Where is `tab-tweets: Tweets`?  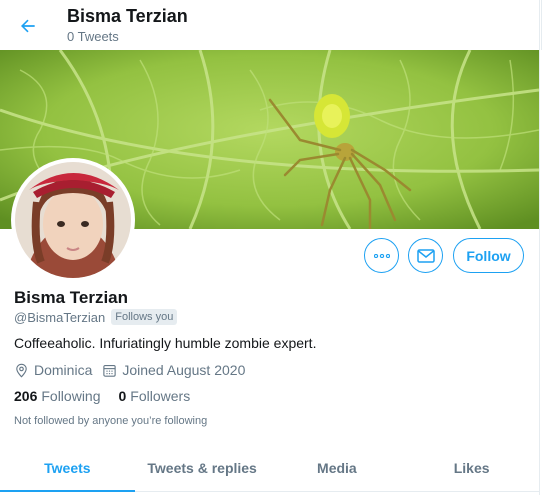 tab-tweets: Tweets is located at coordinates (67, 468).